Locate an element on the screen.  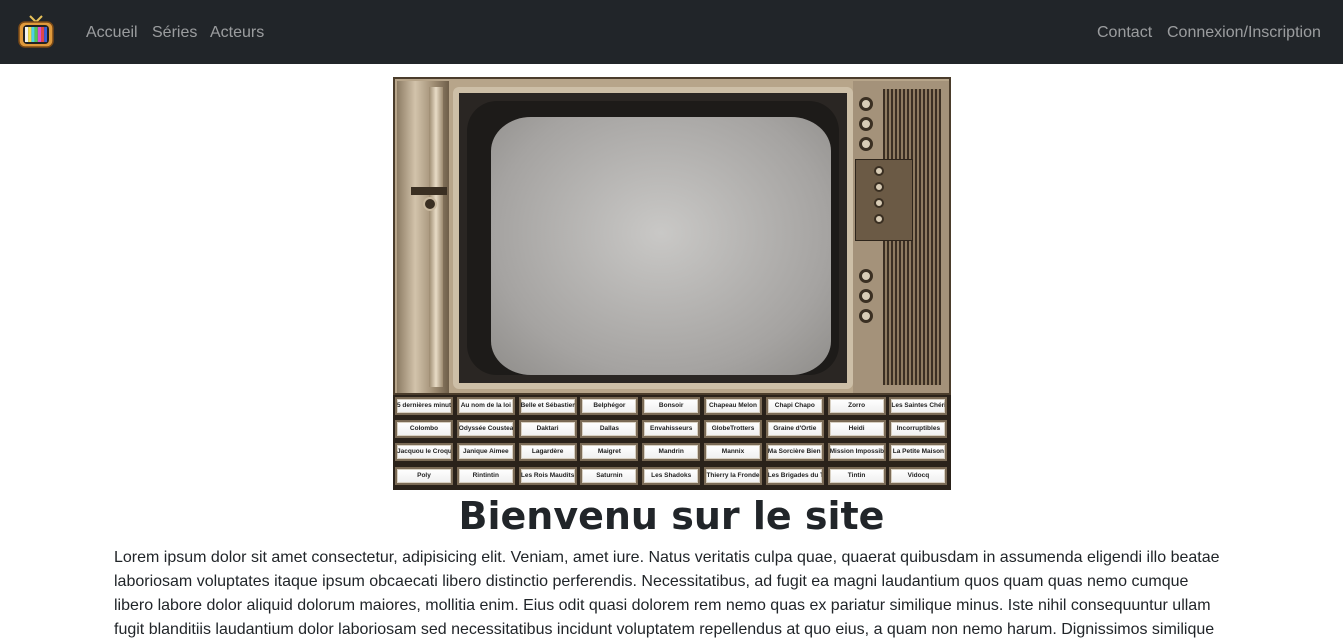
channel-button: Thierry la Fronde is located at coordinates (733, 475).